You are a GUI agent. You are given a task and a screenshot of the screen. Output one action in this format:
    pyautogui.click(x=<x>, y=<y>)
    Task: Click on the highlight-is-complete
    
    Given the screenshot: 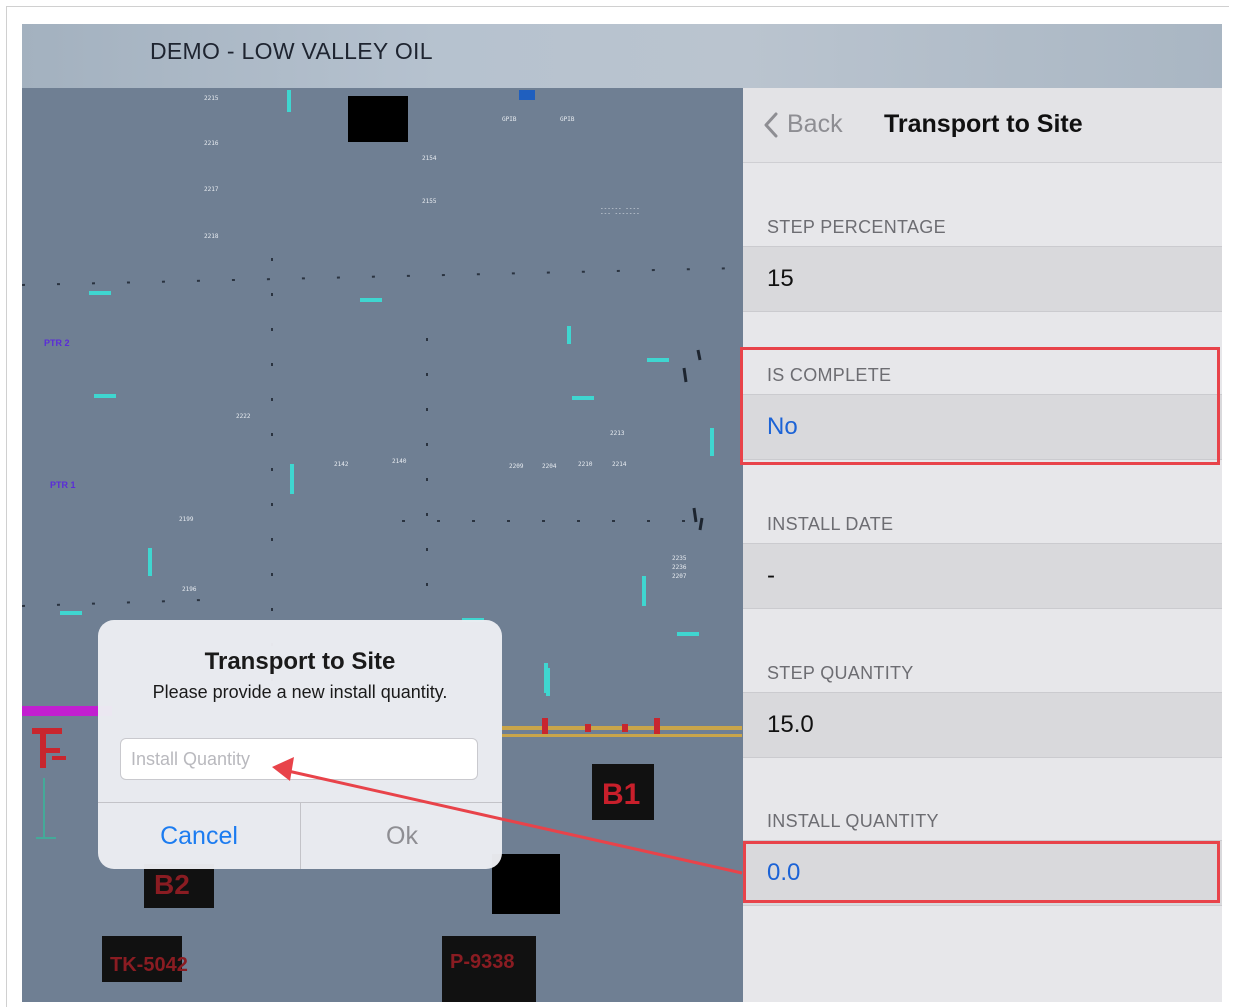 What is the action you would take?
    pyautogui.click(x=980, y=406)
    